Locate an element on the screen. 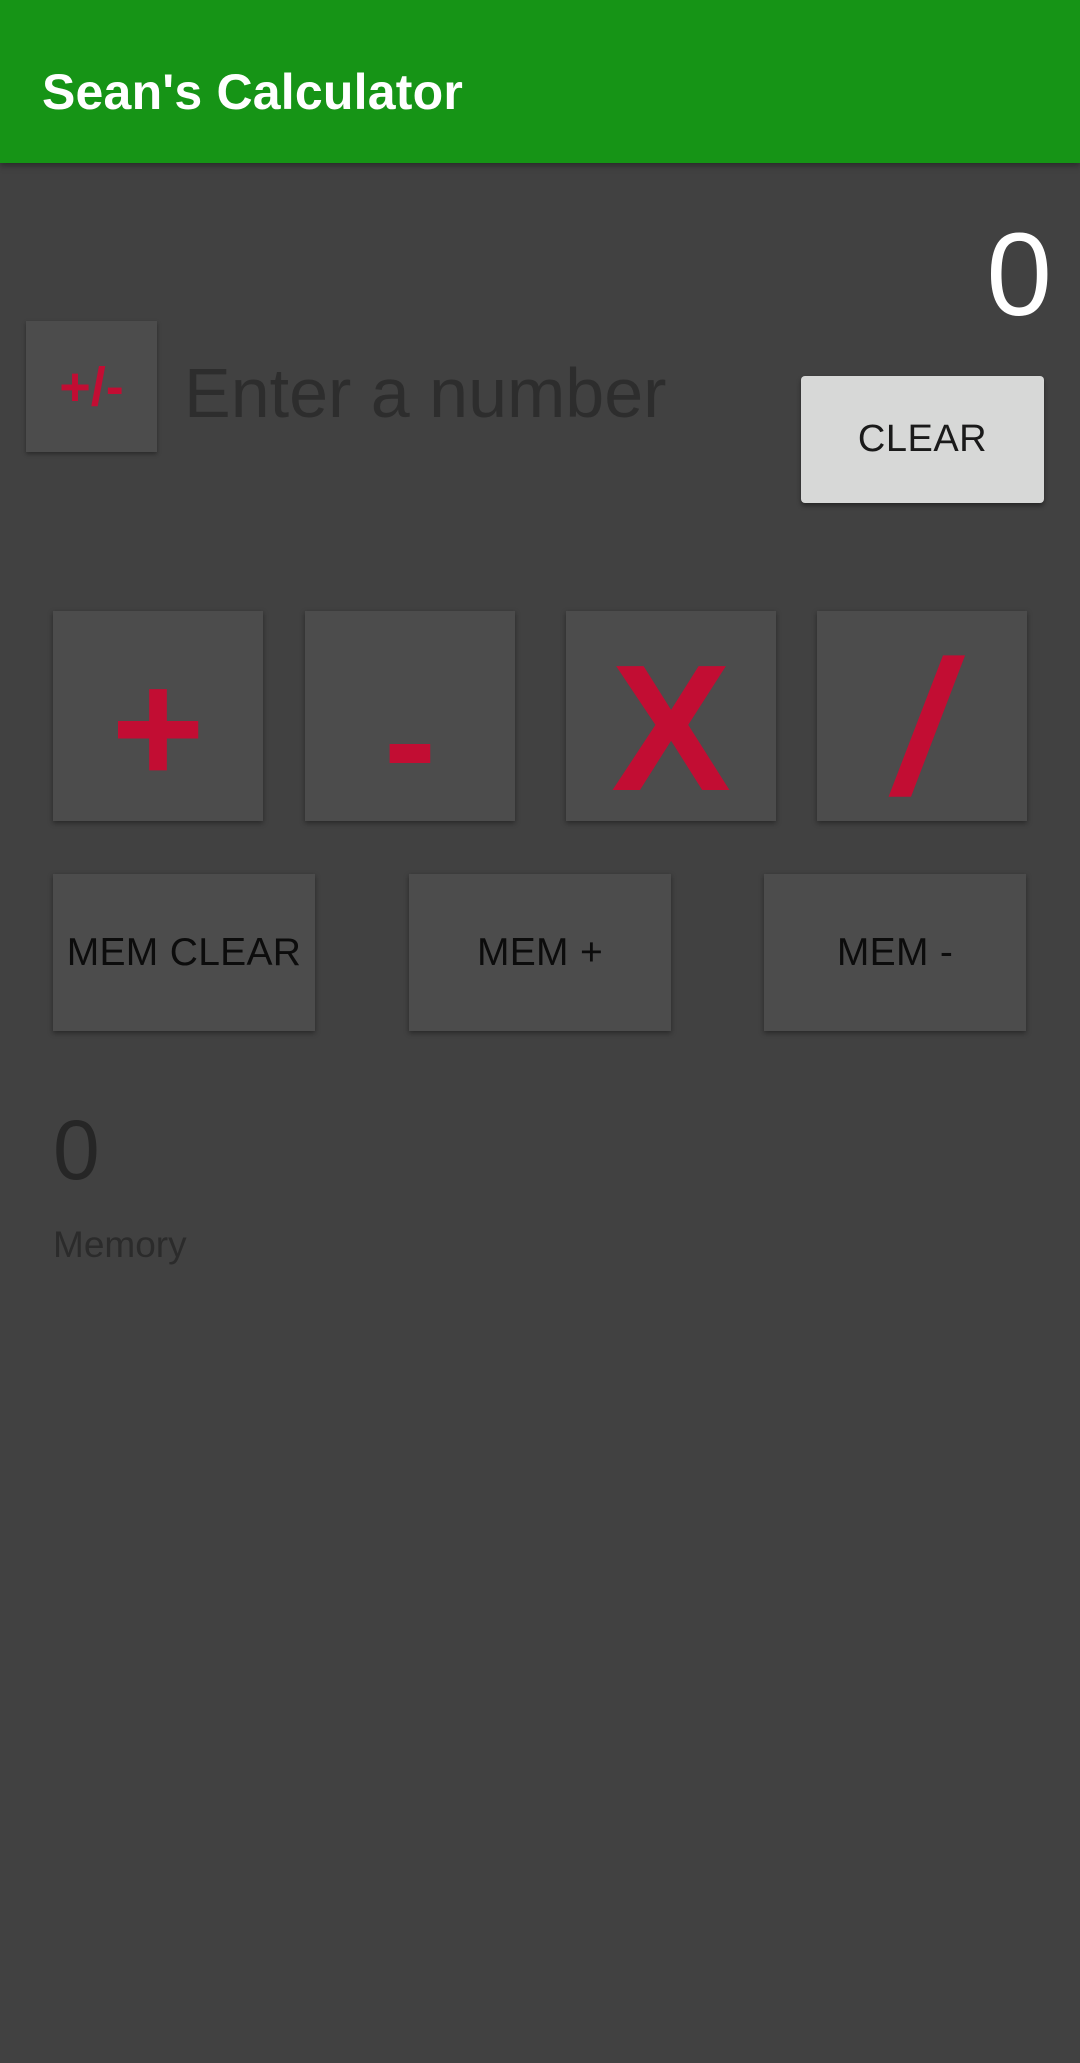 The image size is (1080, 2063). memory-label: Memory is located at coordinates (120, 1244).